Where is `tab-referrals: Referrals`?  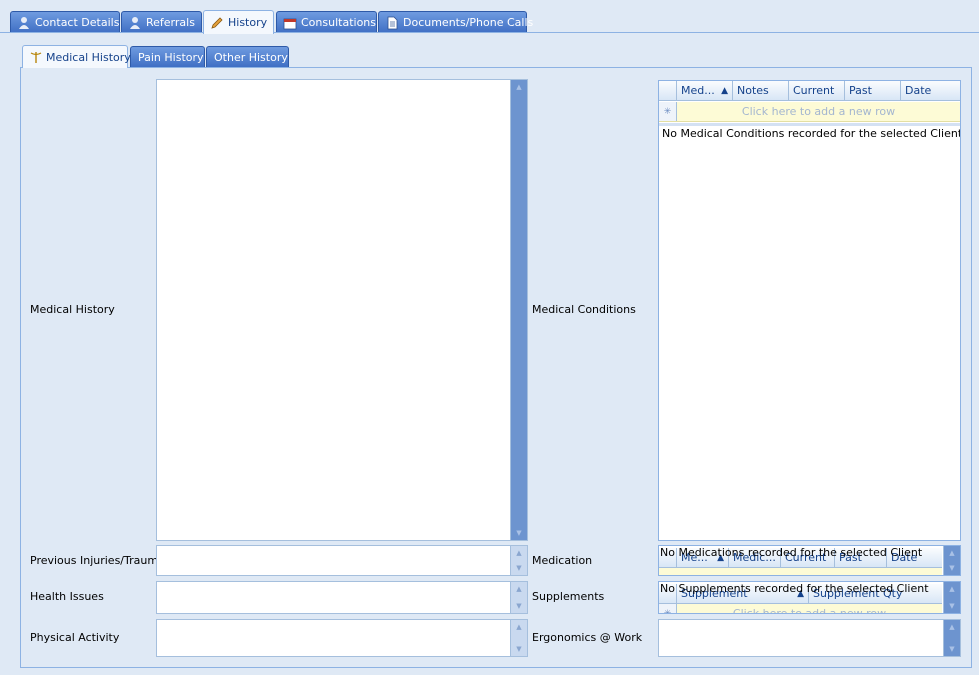
tab-referrals: Referrals is located at coordinates (161, 22).